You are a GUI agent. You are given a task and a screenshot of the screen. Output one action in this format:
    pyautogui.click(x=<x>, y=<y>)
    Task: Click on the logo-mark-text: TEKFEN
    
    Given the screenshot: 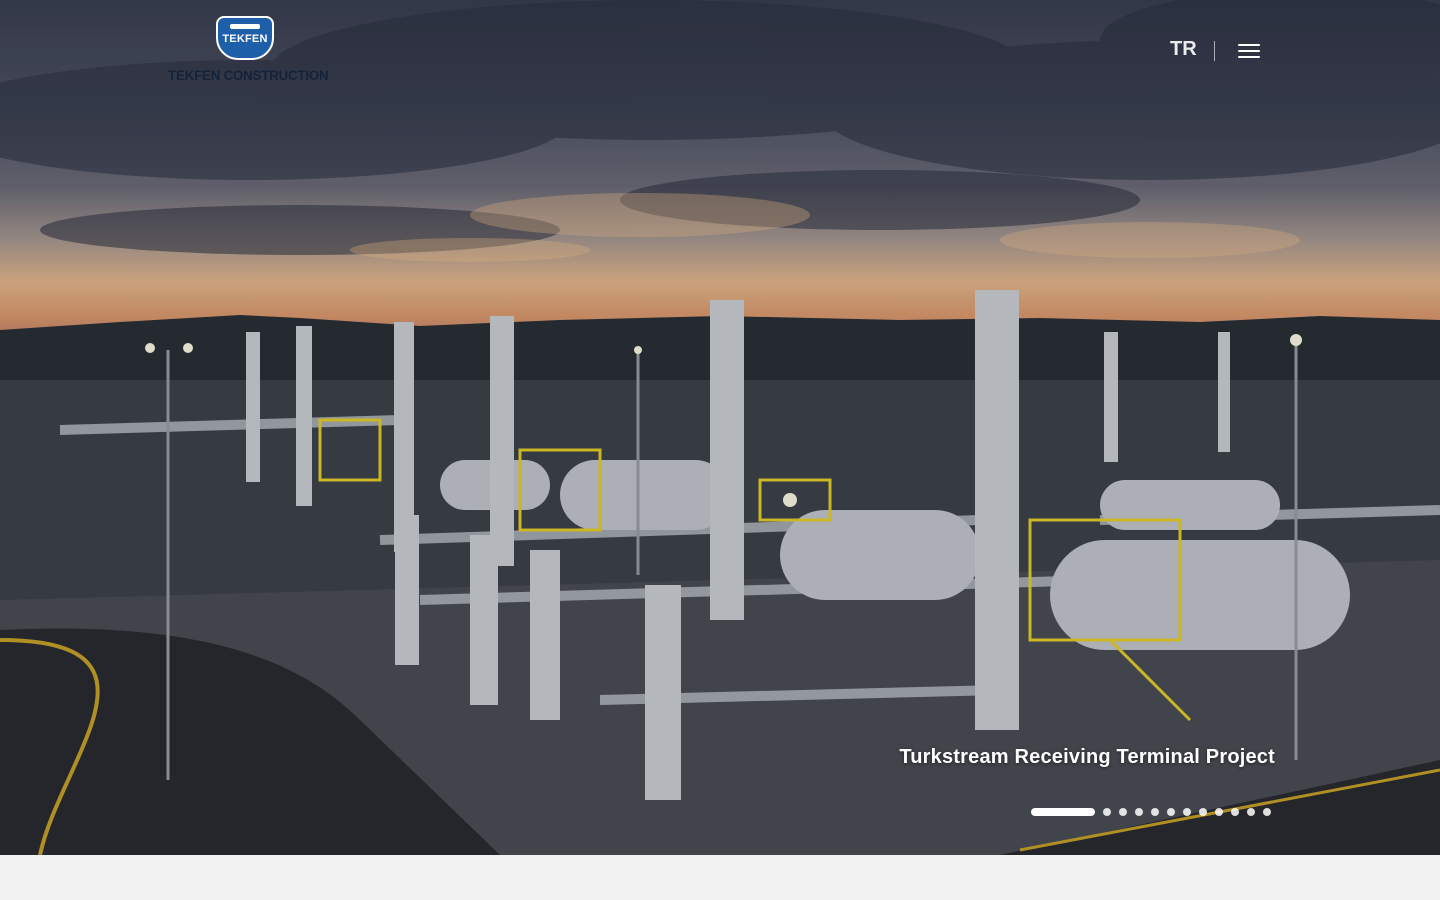 What is the action you would take?
    pyautogui.click(x=245, y=39)
    